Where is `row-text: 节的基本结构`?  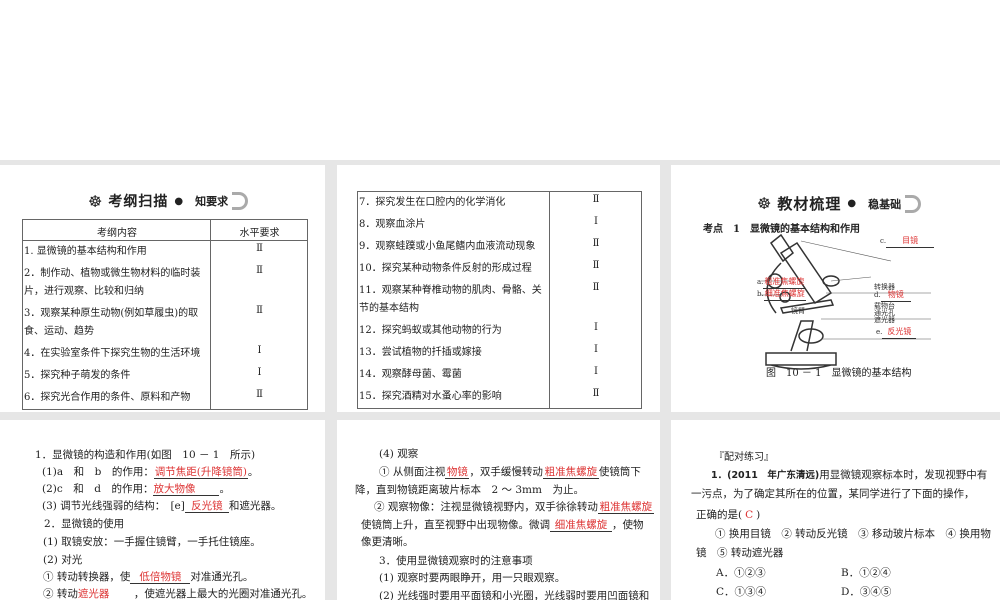
row-text: 节的基本结构 is located at coordinates (389, 308).